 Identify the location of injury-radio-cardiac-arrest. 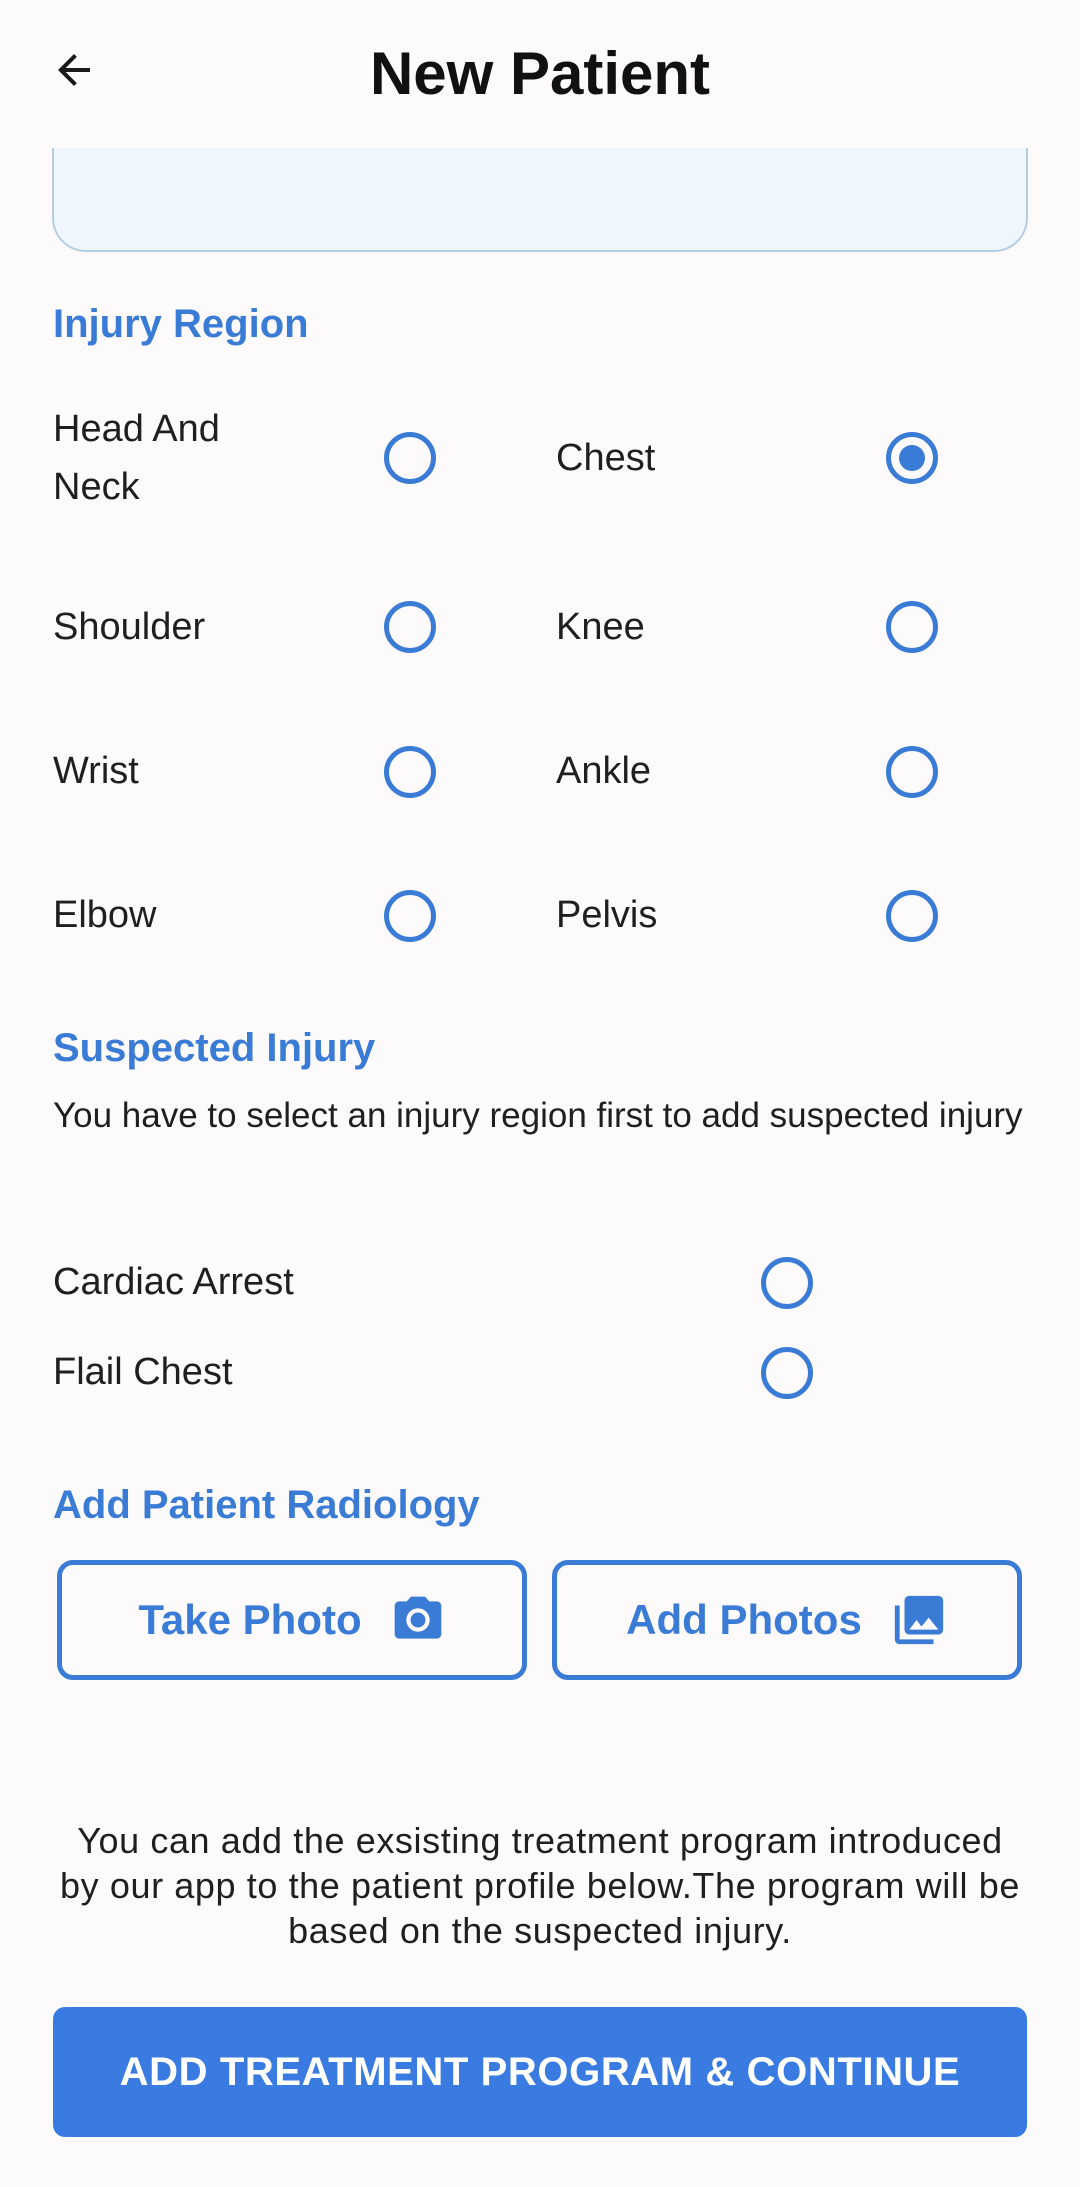
(787, 1283).